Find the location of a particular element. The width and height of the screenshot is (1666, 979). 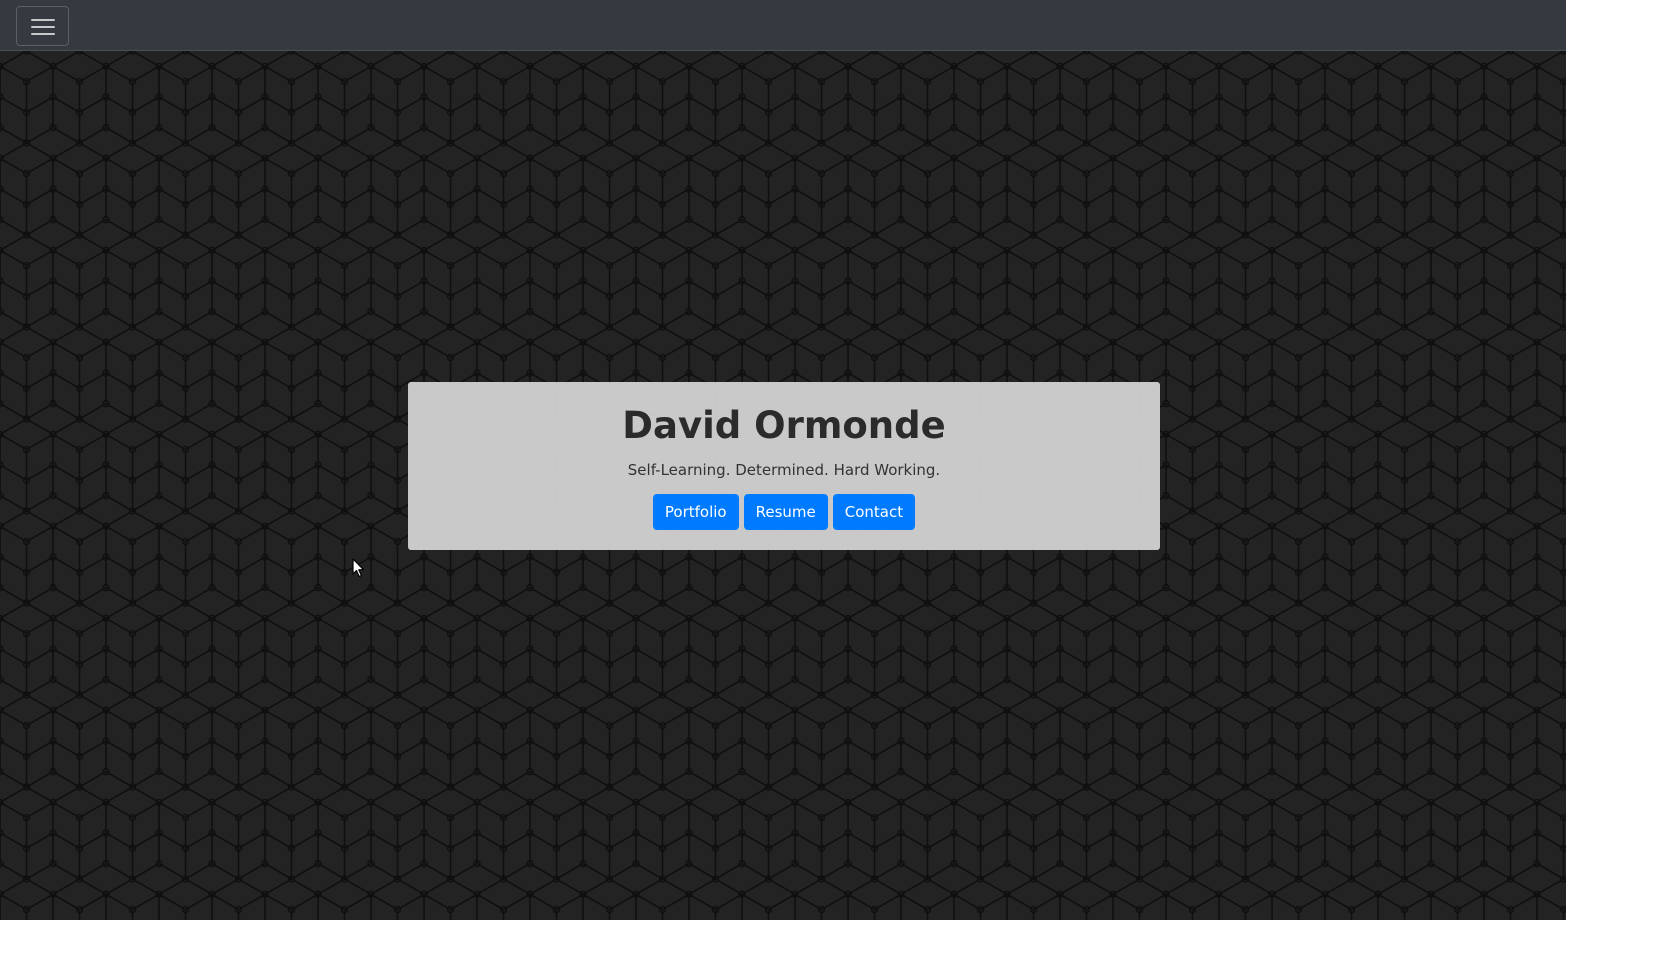

portfolio-button: Portfolio is located at coordinates (695, 512).